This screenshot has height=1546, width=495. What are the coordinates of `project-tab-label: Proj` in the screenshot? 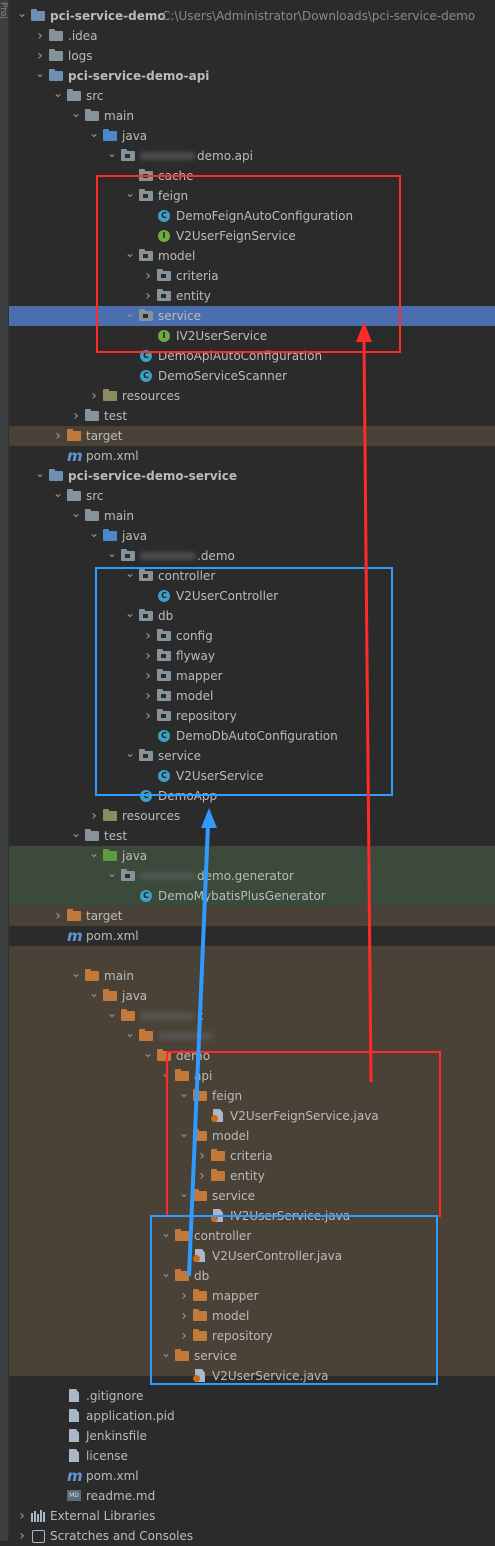 It's located at (4, 10).